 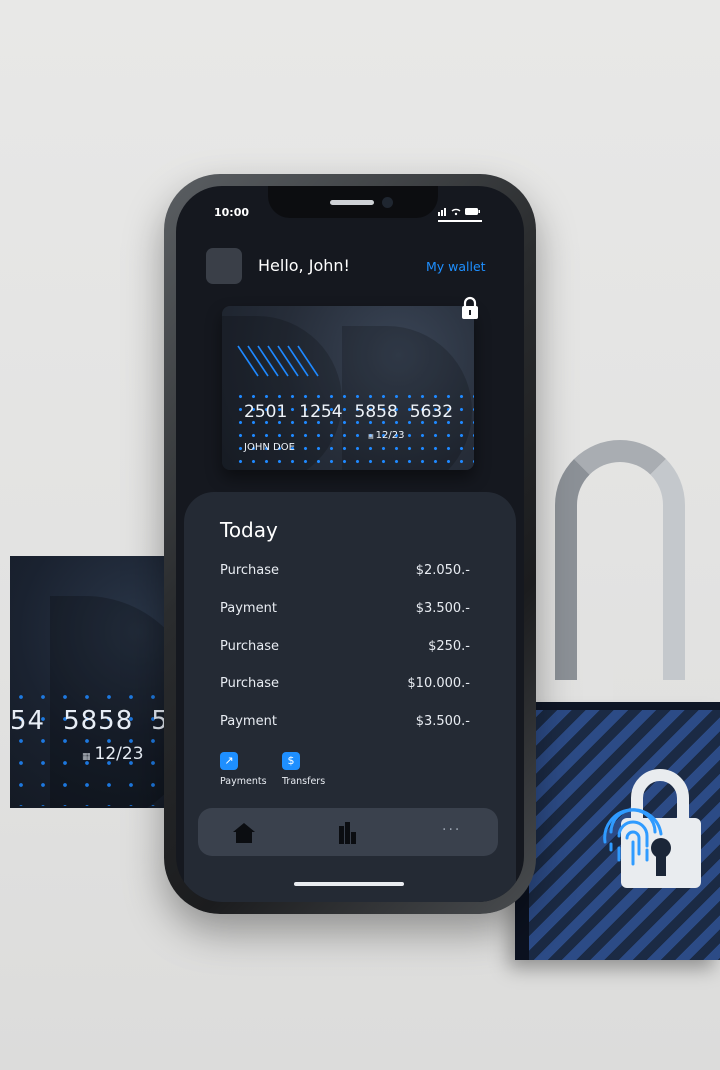 What do you see at coordinates (224, 266) in the screenshot?
I see `avatar` at bounding box center [224, 266].